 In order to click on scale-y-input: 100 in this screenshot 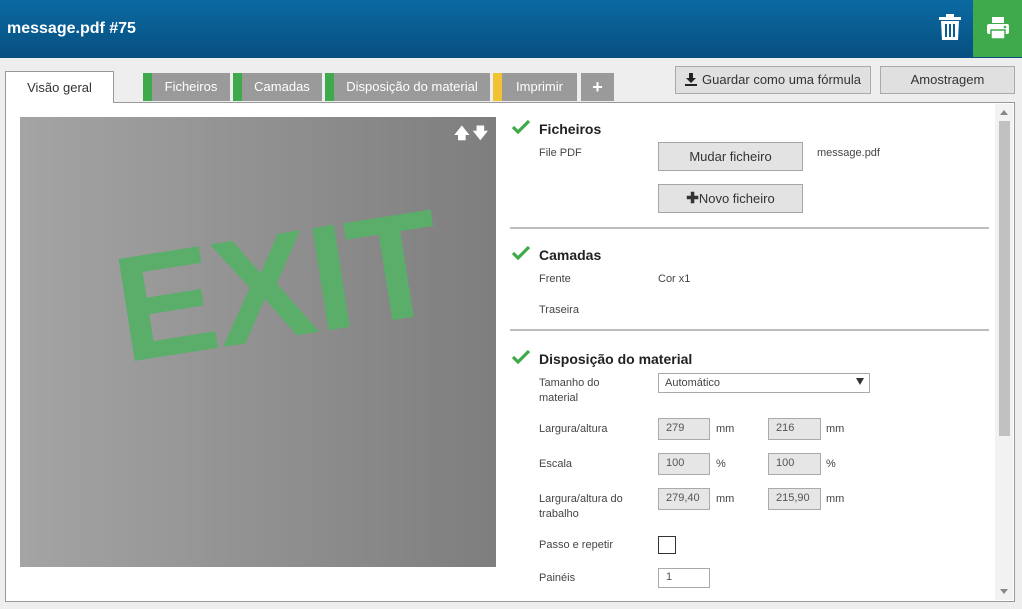, I will do `click(794, 464)`.